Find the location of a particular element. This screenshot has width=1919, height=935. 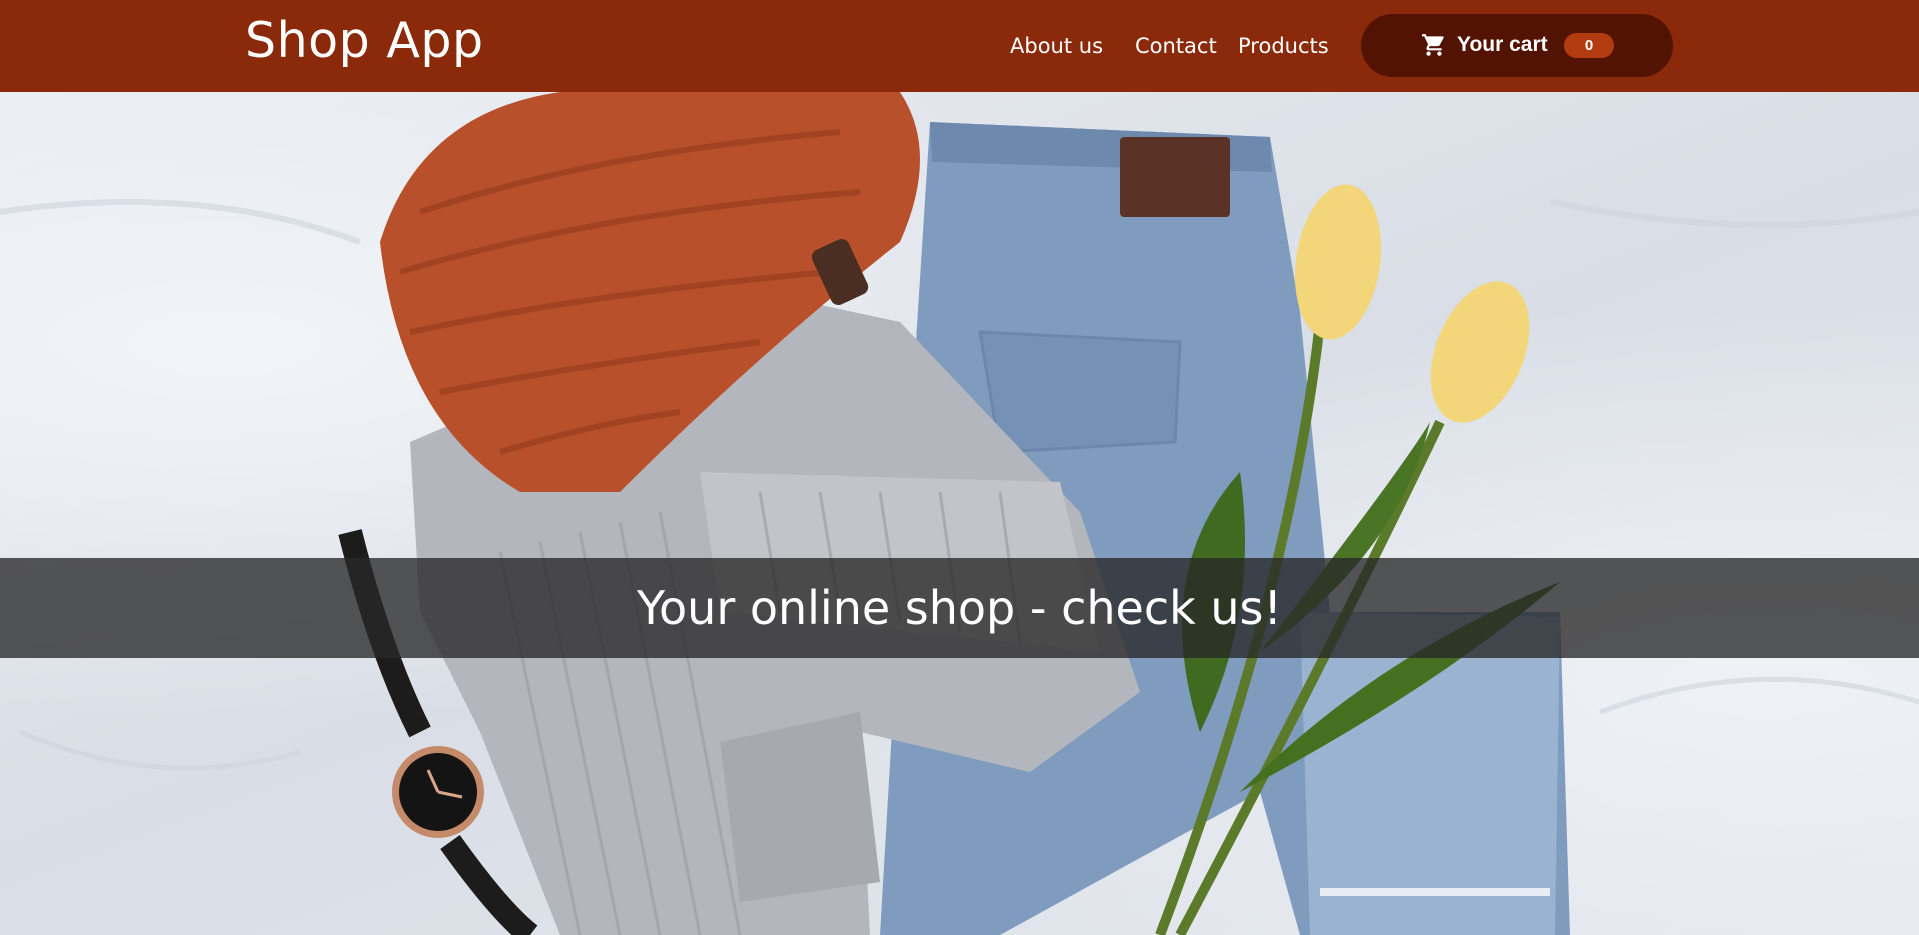

nav-link-contact: Contact is located at coordinates (1176, 46).